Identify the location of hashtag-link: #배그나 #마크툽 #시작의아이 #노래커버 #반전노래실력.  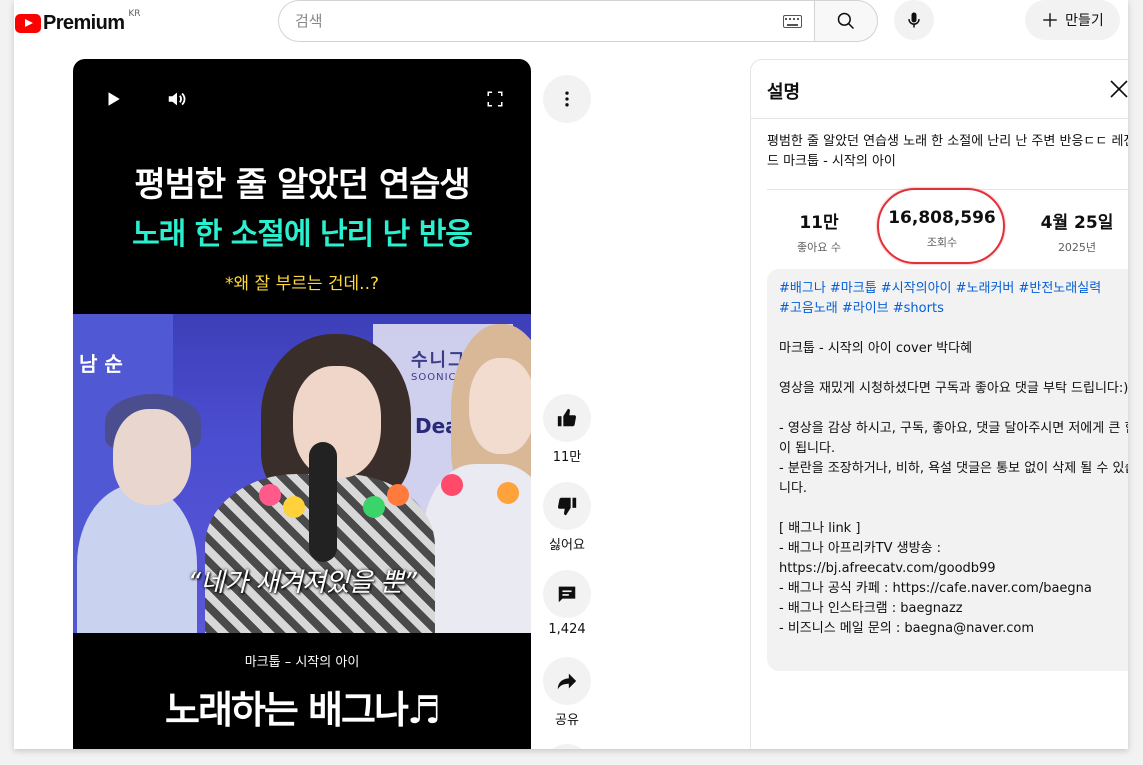
(940, 288).